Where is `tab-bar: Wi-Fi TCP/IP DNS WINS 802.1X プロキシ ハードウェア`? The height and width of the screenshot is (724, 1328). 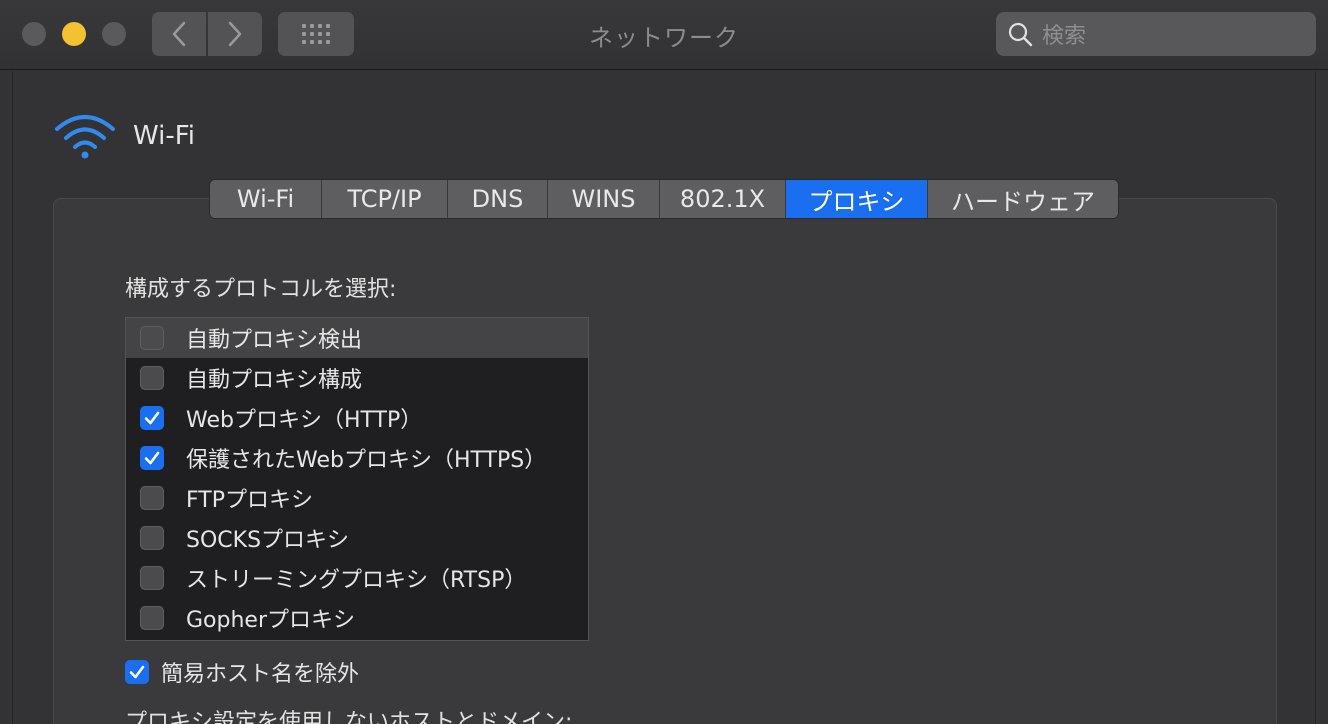
tab-bar: Wi-Fi TCP/IP DNS WINS 802.1X プロキシ ハードウェア is located at coordinates (664, 199).